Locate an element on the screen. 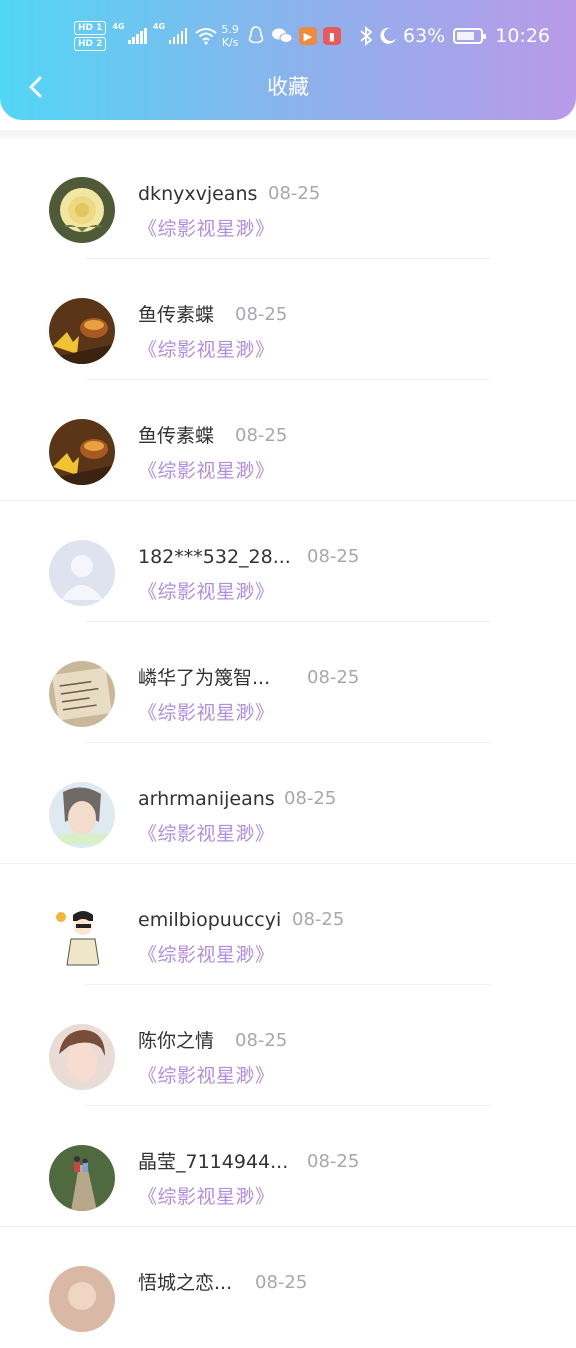 This screenshot has height=1348, width=576. user-name: arhrmanijeans is located at coordinates (206, 799).